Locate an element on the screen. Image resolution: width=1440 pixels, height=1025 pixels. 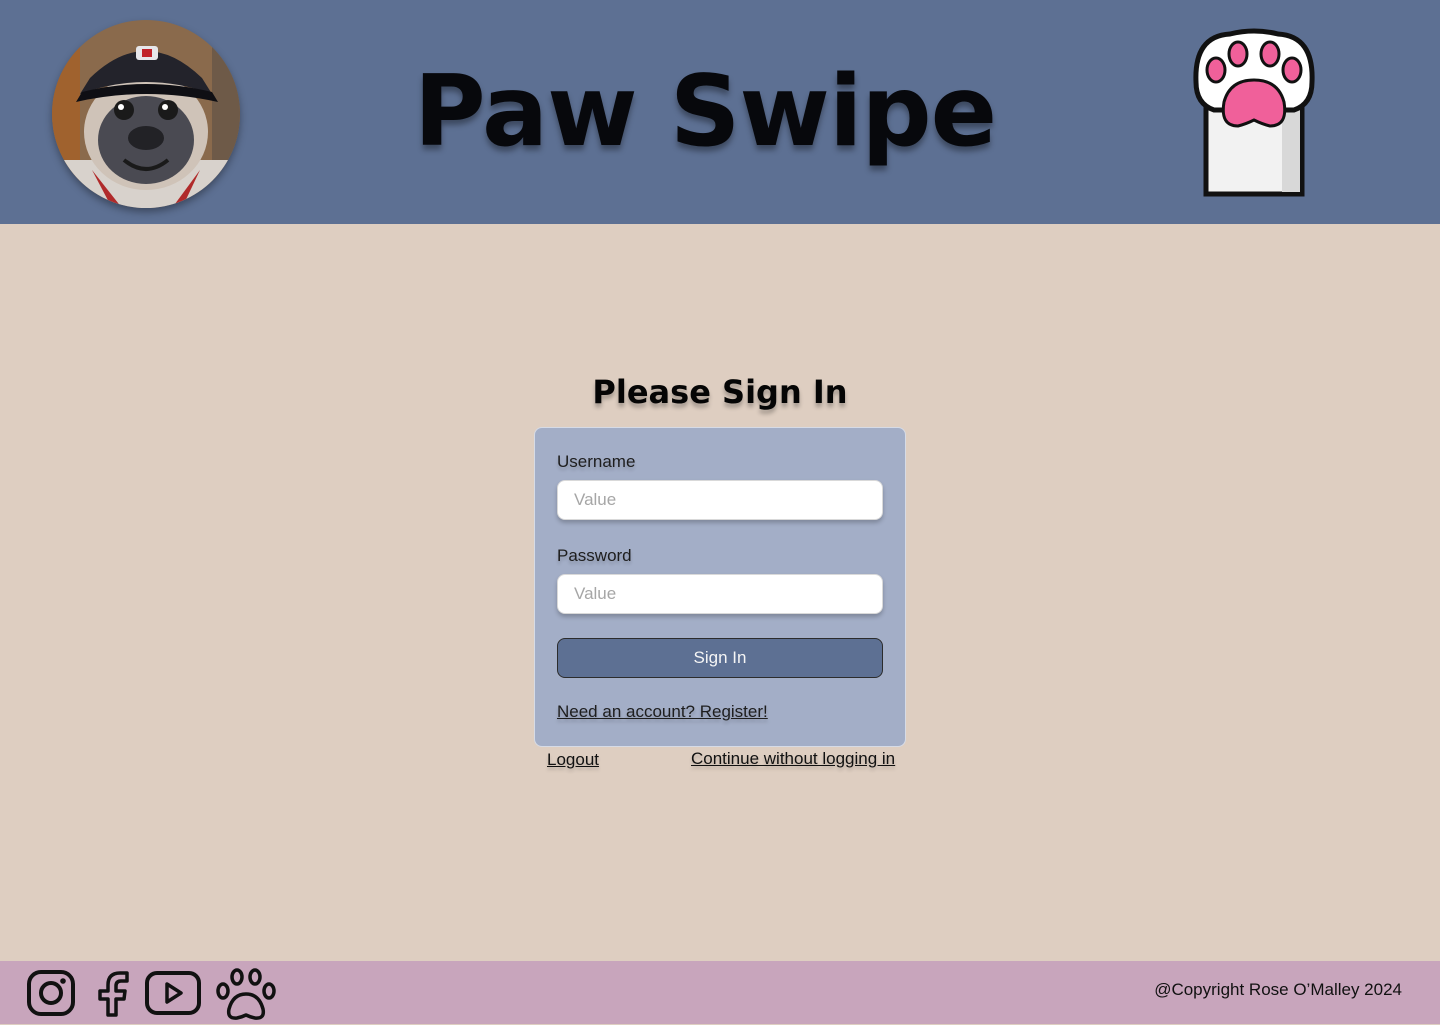
username-input is located at coordinates (720, 500).